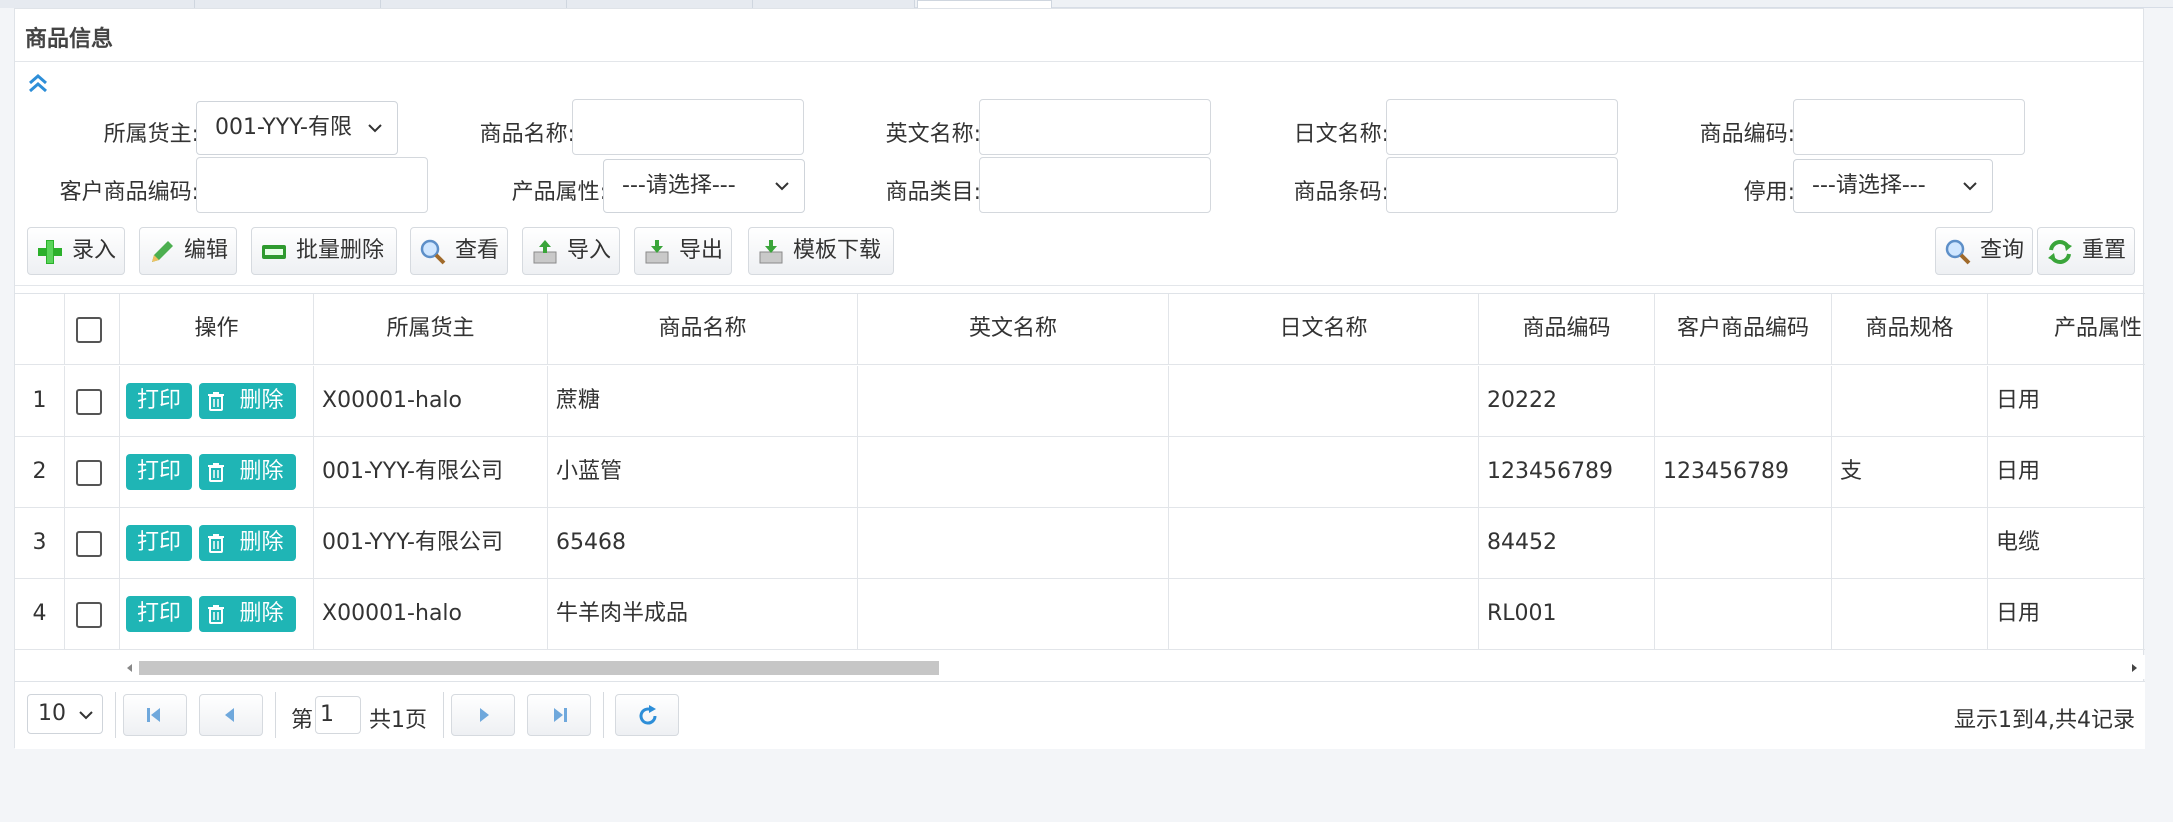 This screenshot has width=2173, height=822. What do you see at coordinates (1769, 192) in the screenshot?
I see `disabled-label: 停用:` at bounding box center [1769, 192].